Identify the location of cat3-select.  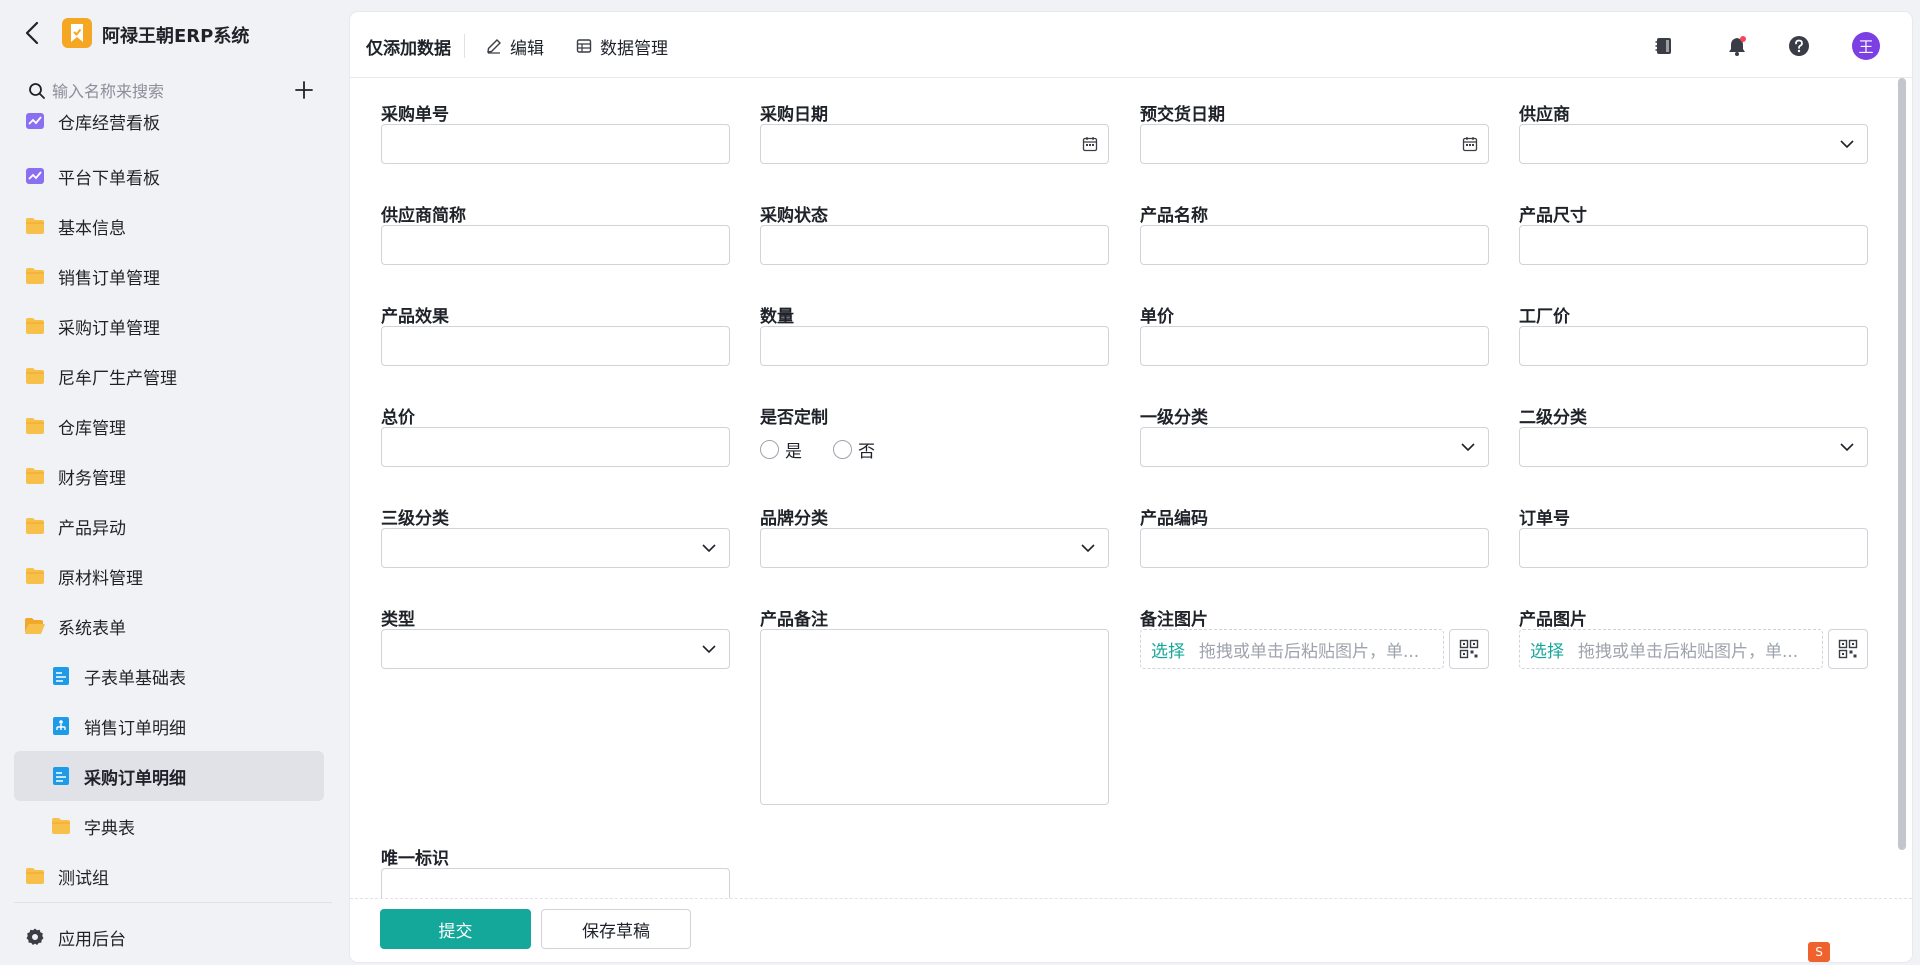
(555, 548).